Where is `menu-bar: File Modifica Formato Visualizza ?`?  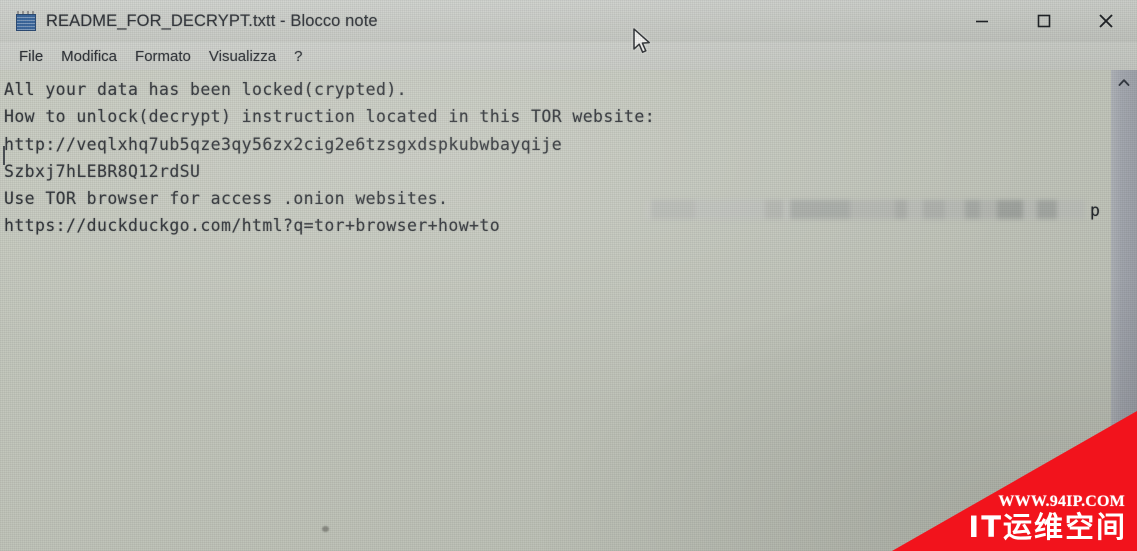 menu-bar: File Modifica Formato Visualizza ? is located at coordinates (568, 56).